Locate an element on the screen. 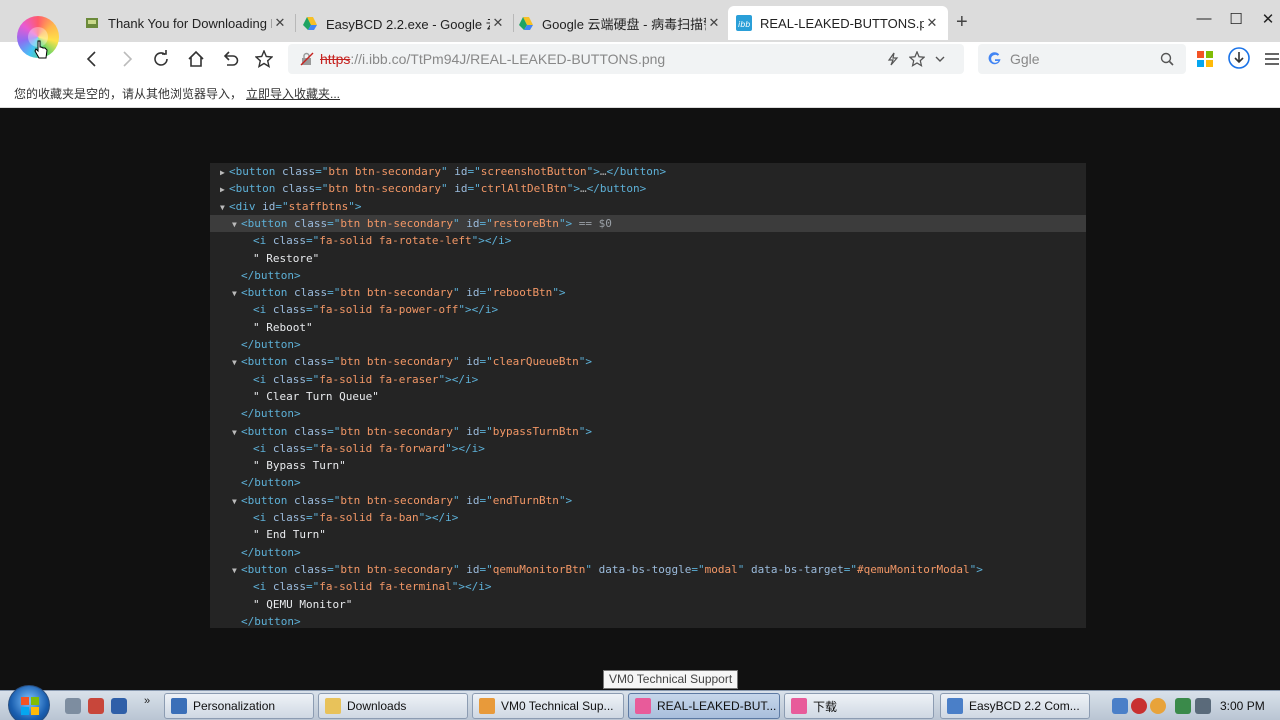  home-button is located at coordinates (196, 59).